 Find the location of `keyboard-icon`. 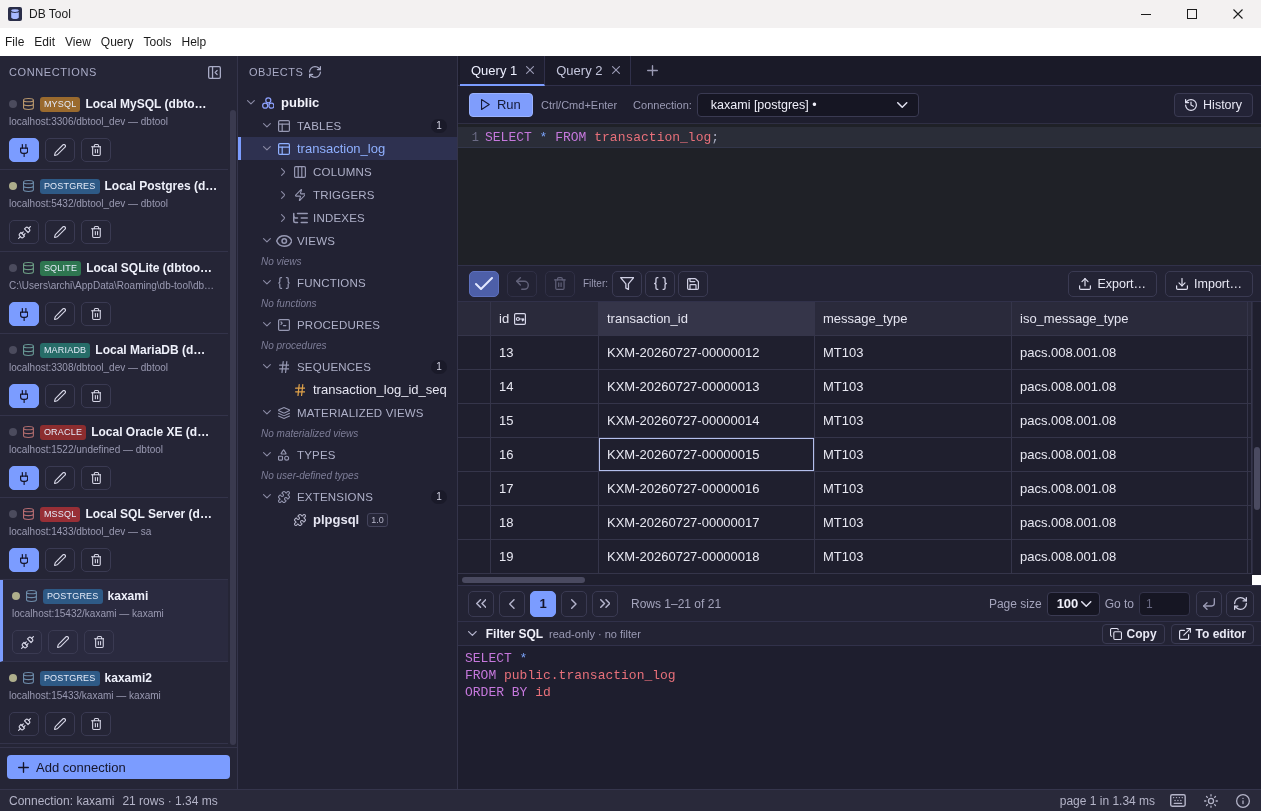

keyboard-icon is located at coordinates (1178, 800).